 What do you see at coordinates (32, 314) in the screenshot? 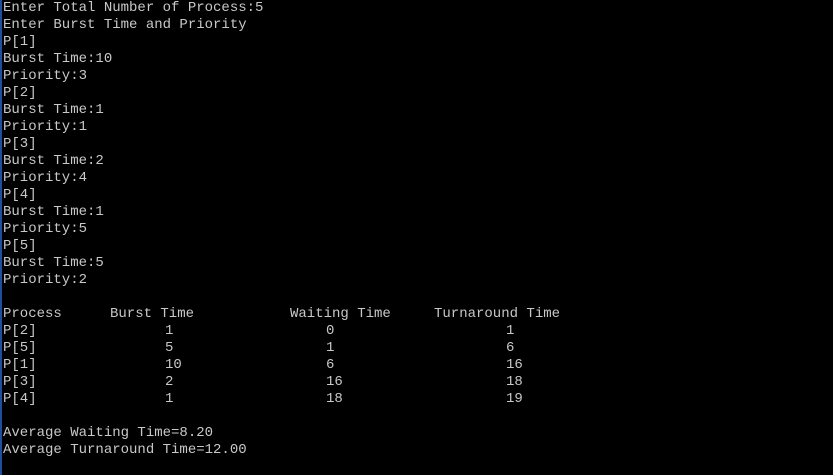
I see `header-process: Process` at bounding box center [32, 314].